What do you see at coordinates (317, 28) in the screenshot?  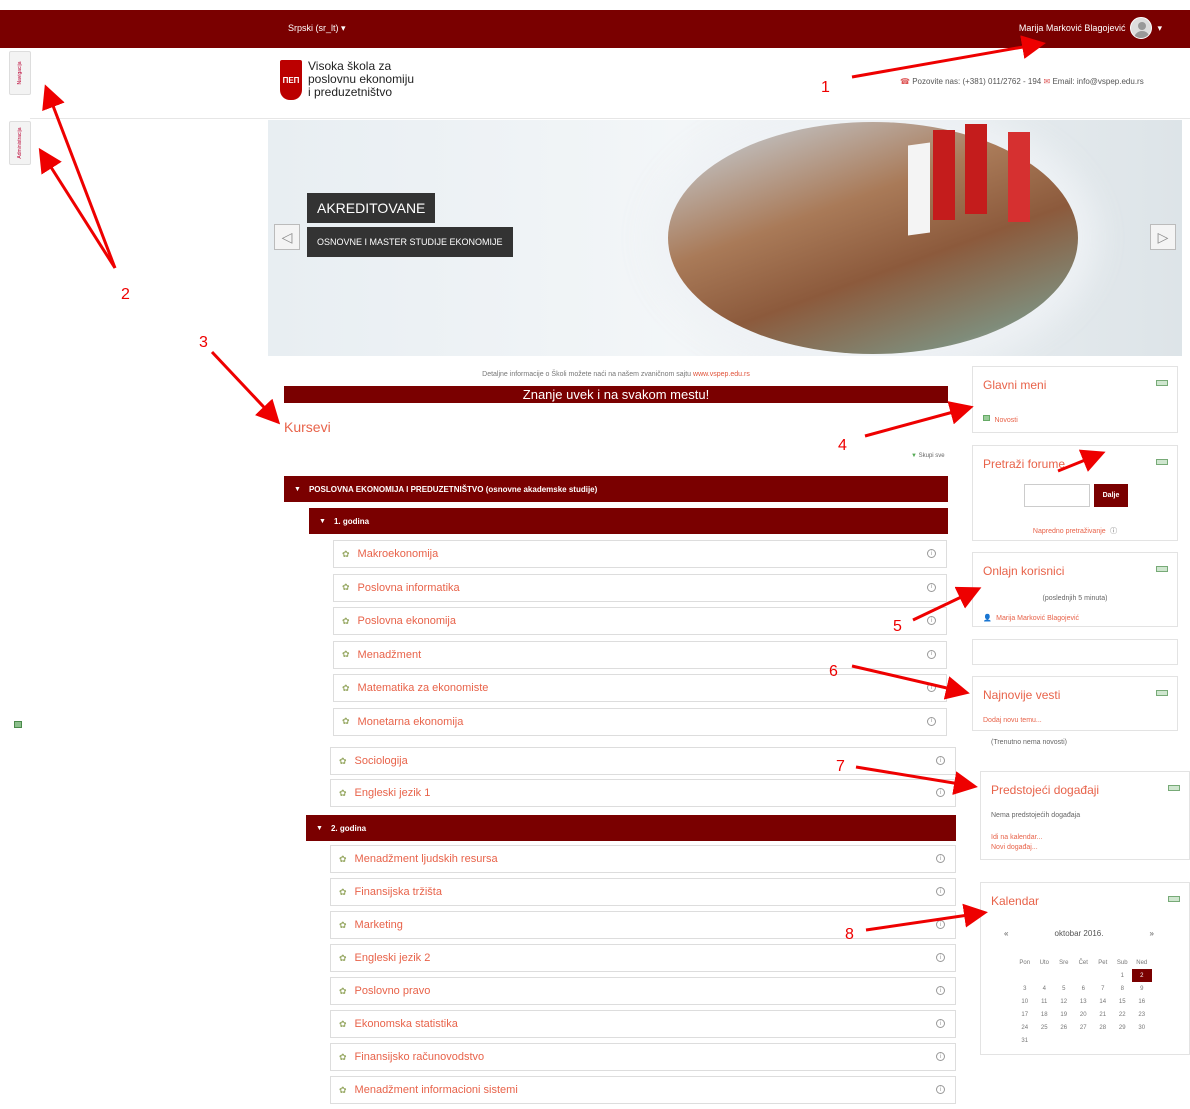 I see `language-menu: Srpski (sr_lt) ▾` at bounding box center [317, 28].